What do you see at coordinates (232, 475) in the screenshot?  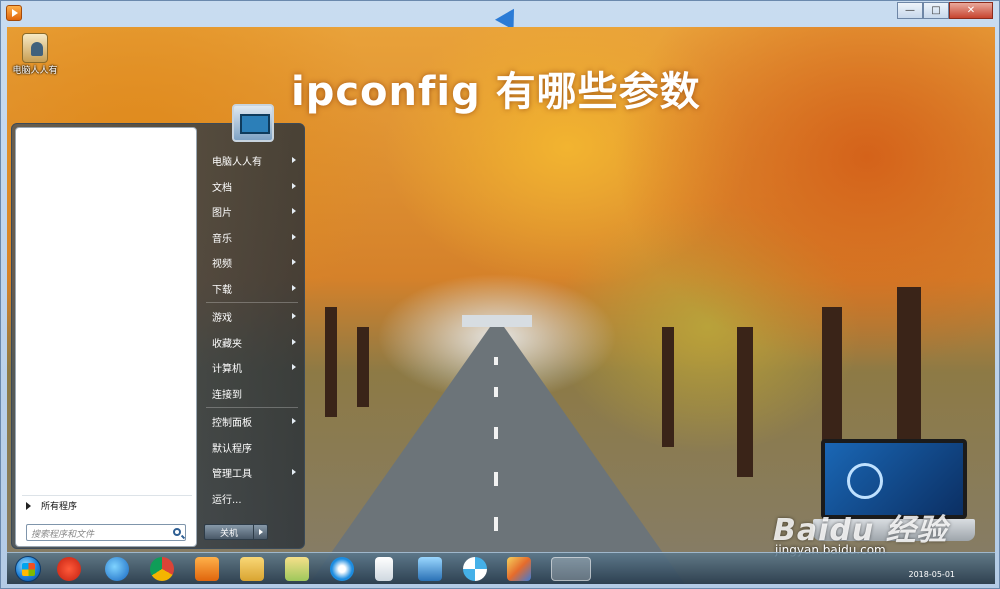 I see `menu-item-label: 管理工具` at bounding box center [232, 475].